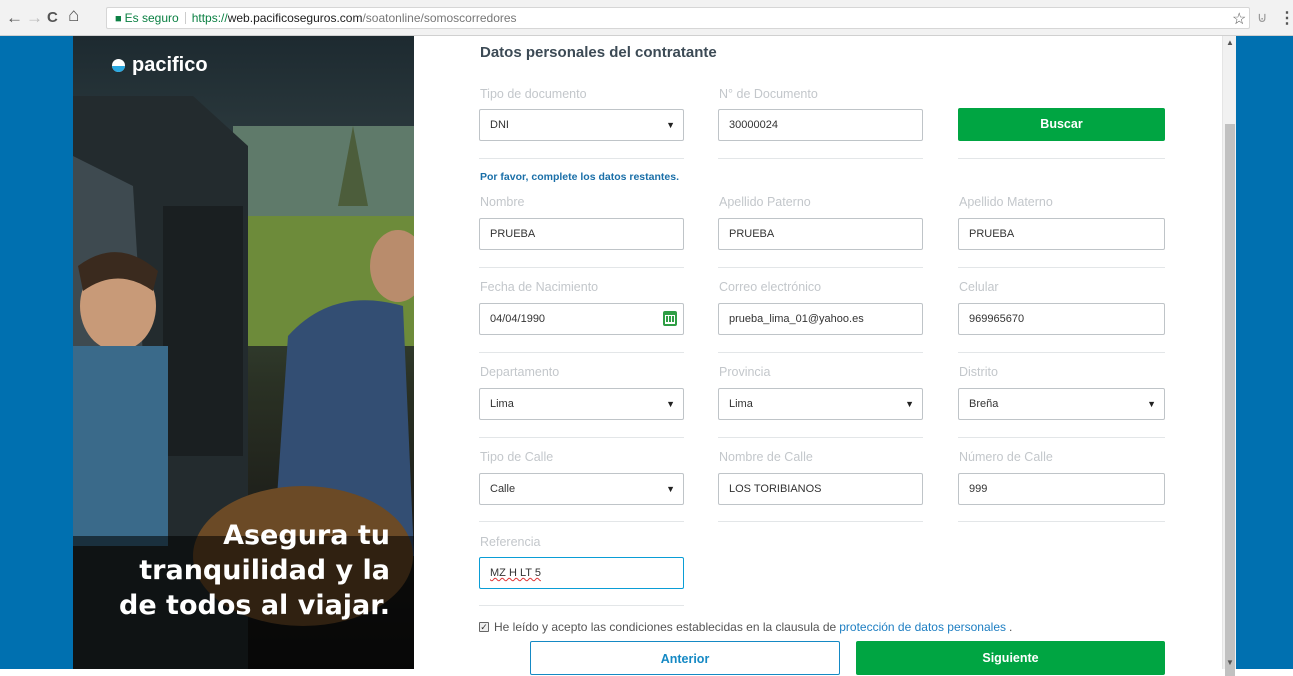  I want to click on street-name-input: LOS TORIBIANOS, so click(820, 489).